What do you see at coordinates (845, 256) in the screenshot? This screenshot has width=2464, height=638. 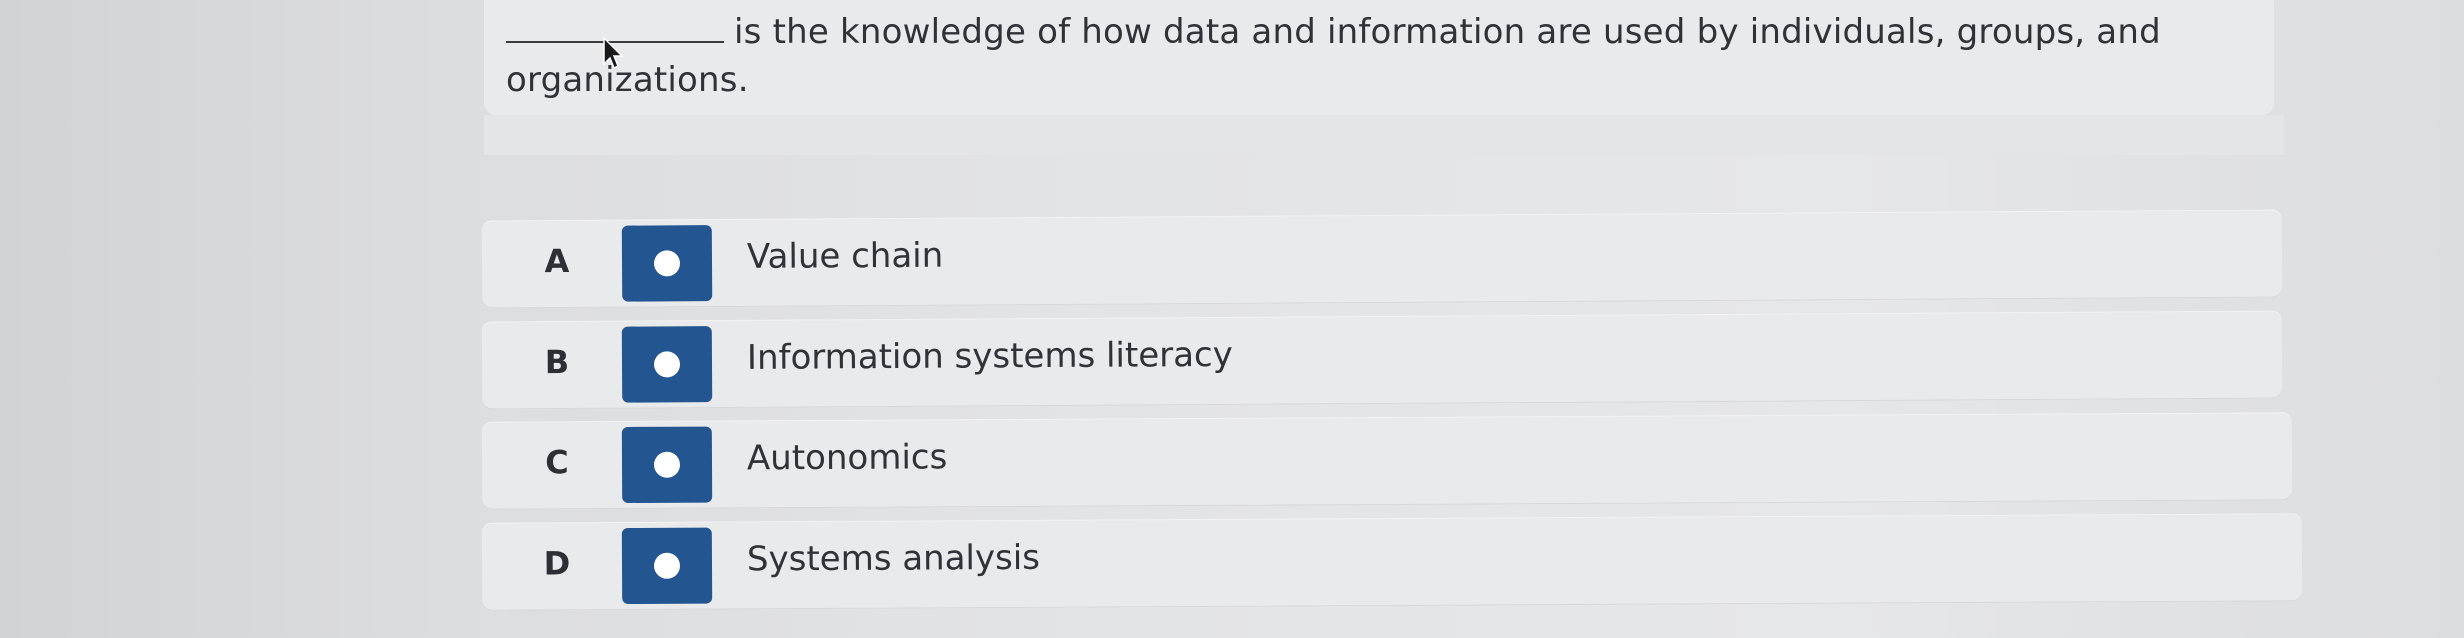 I see `option-label: Value chain` at bounding box center [845, 256].